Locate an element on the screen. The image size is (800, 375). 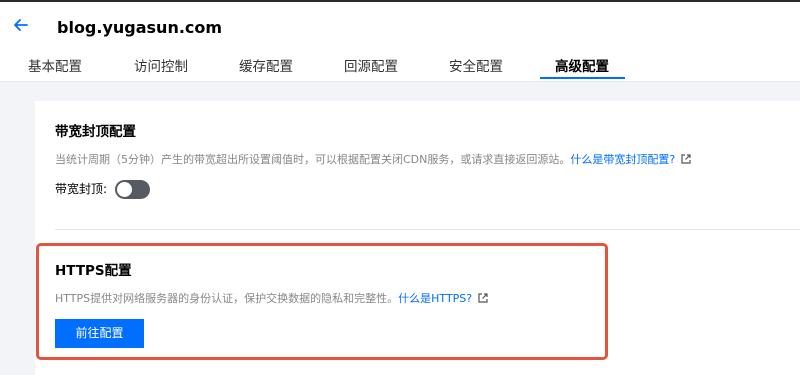
external-link-icon is located at coordinates (686, 158).